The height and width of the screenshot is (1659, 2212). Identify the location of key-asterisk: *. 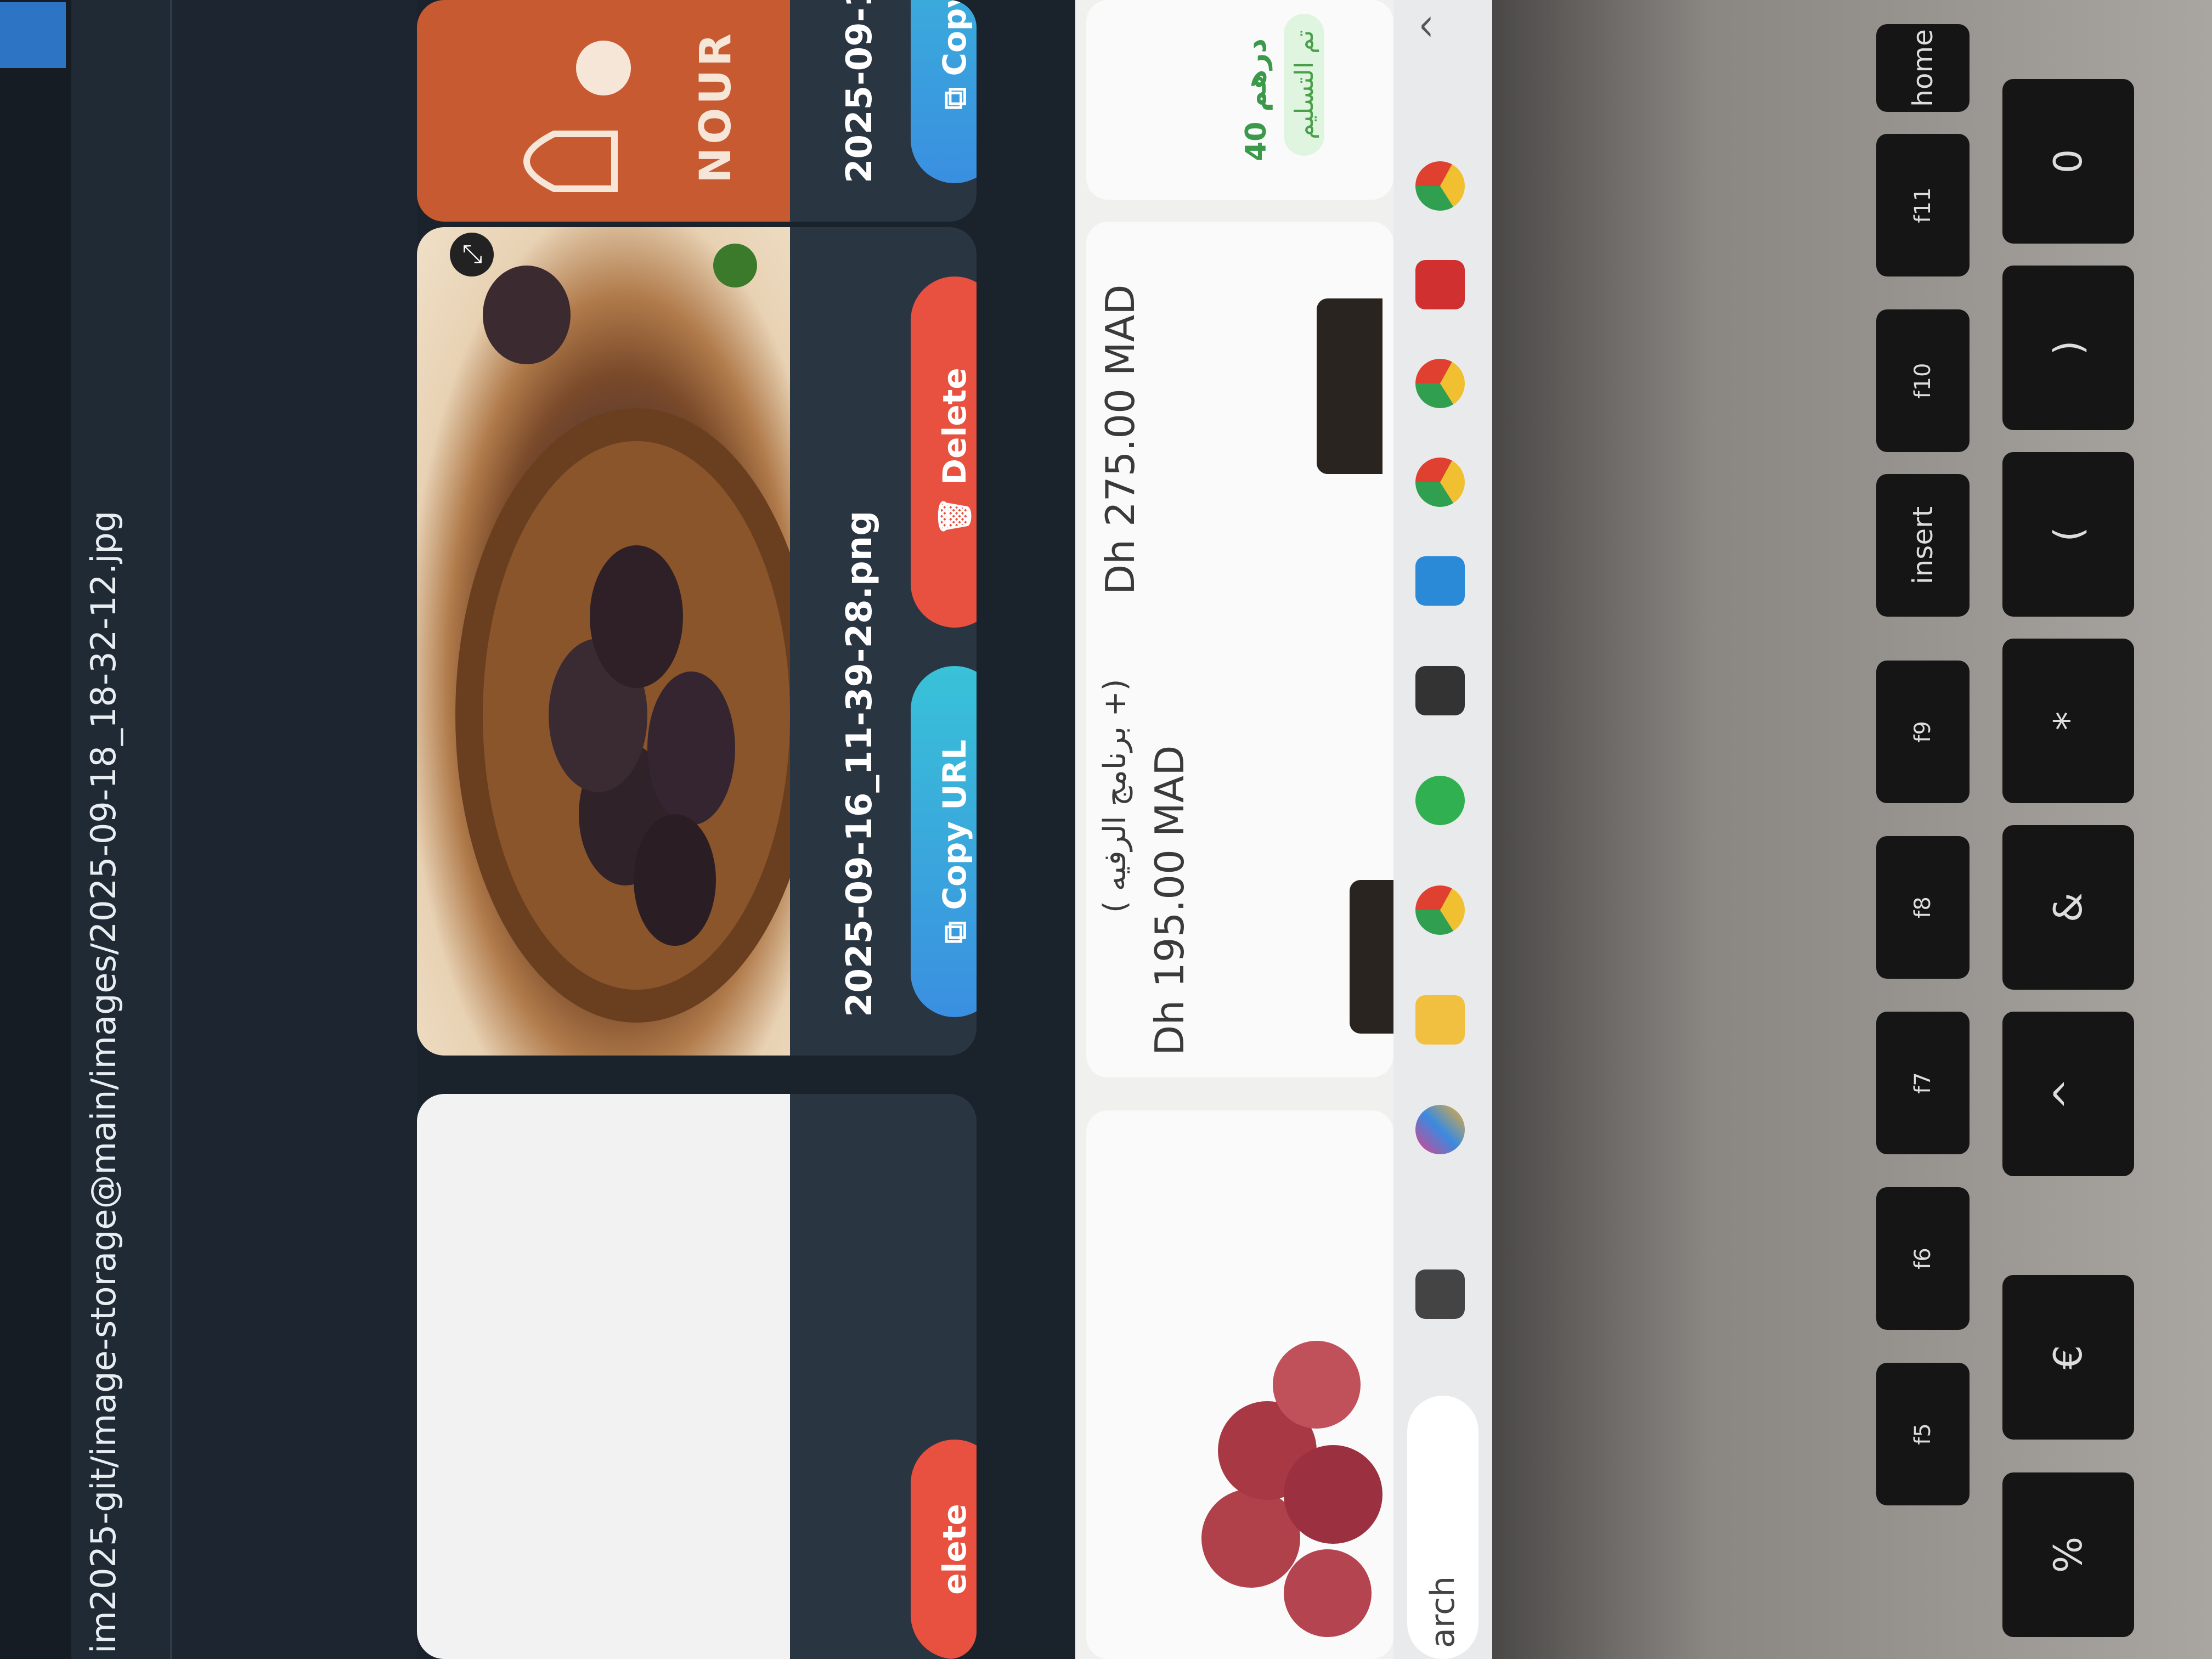
(2068, 721).